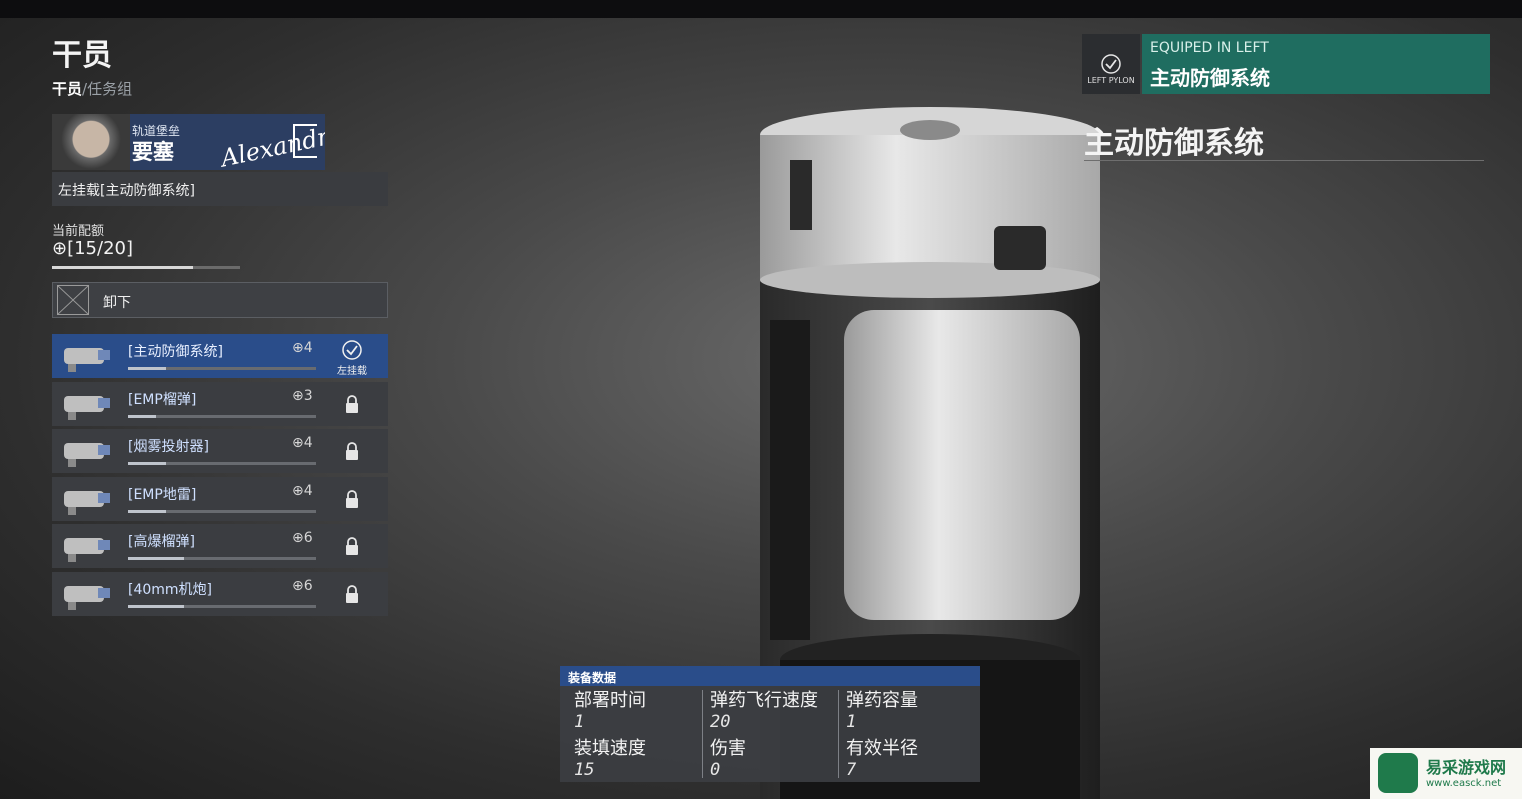 The image size is (1522, 799). Describe the element at coordinates (592, 678) in the screenshot. I see `stats-header-label: 装备数据` at that location.